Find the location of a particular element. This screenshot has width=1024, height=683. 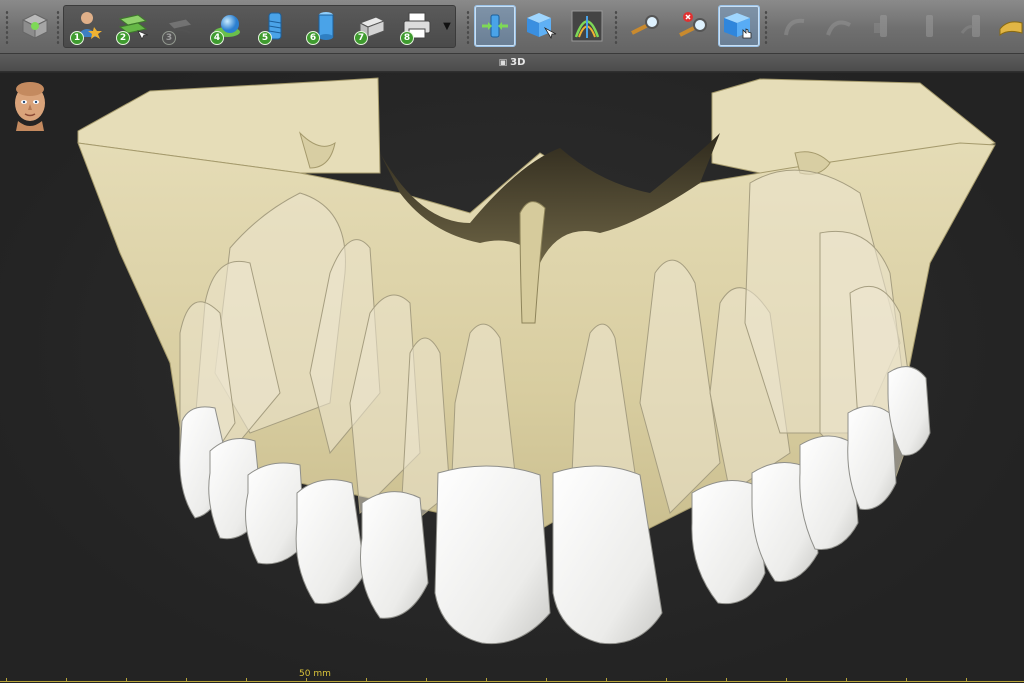

step-3-nerve-button: 3 is located at coordinates (179, 26).